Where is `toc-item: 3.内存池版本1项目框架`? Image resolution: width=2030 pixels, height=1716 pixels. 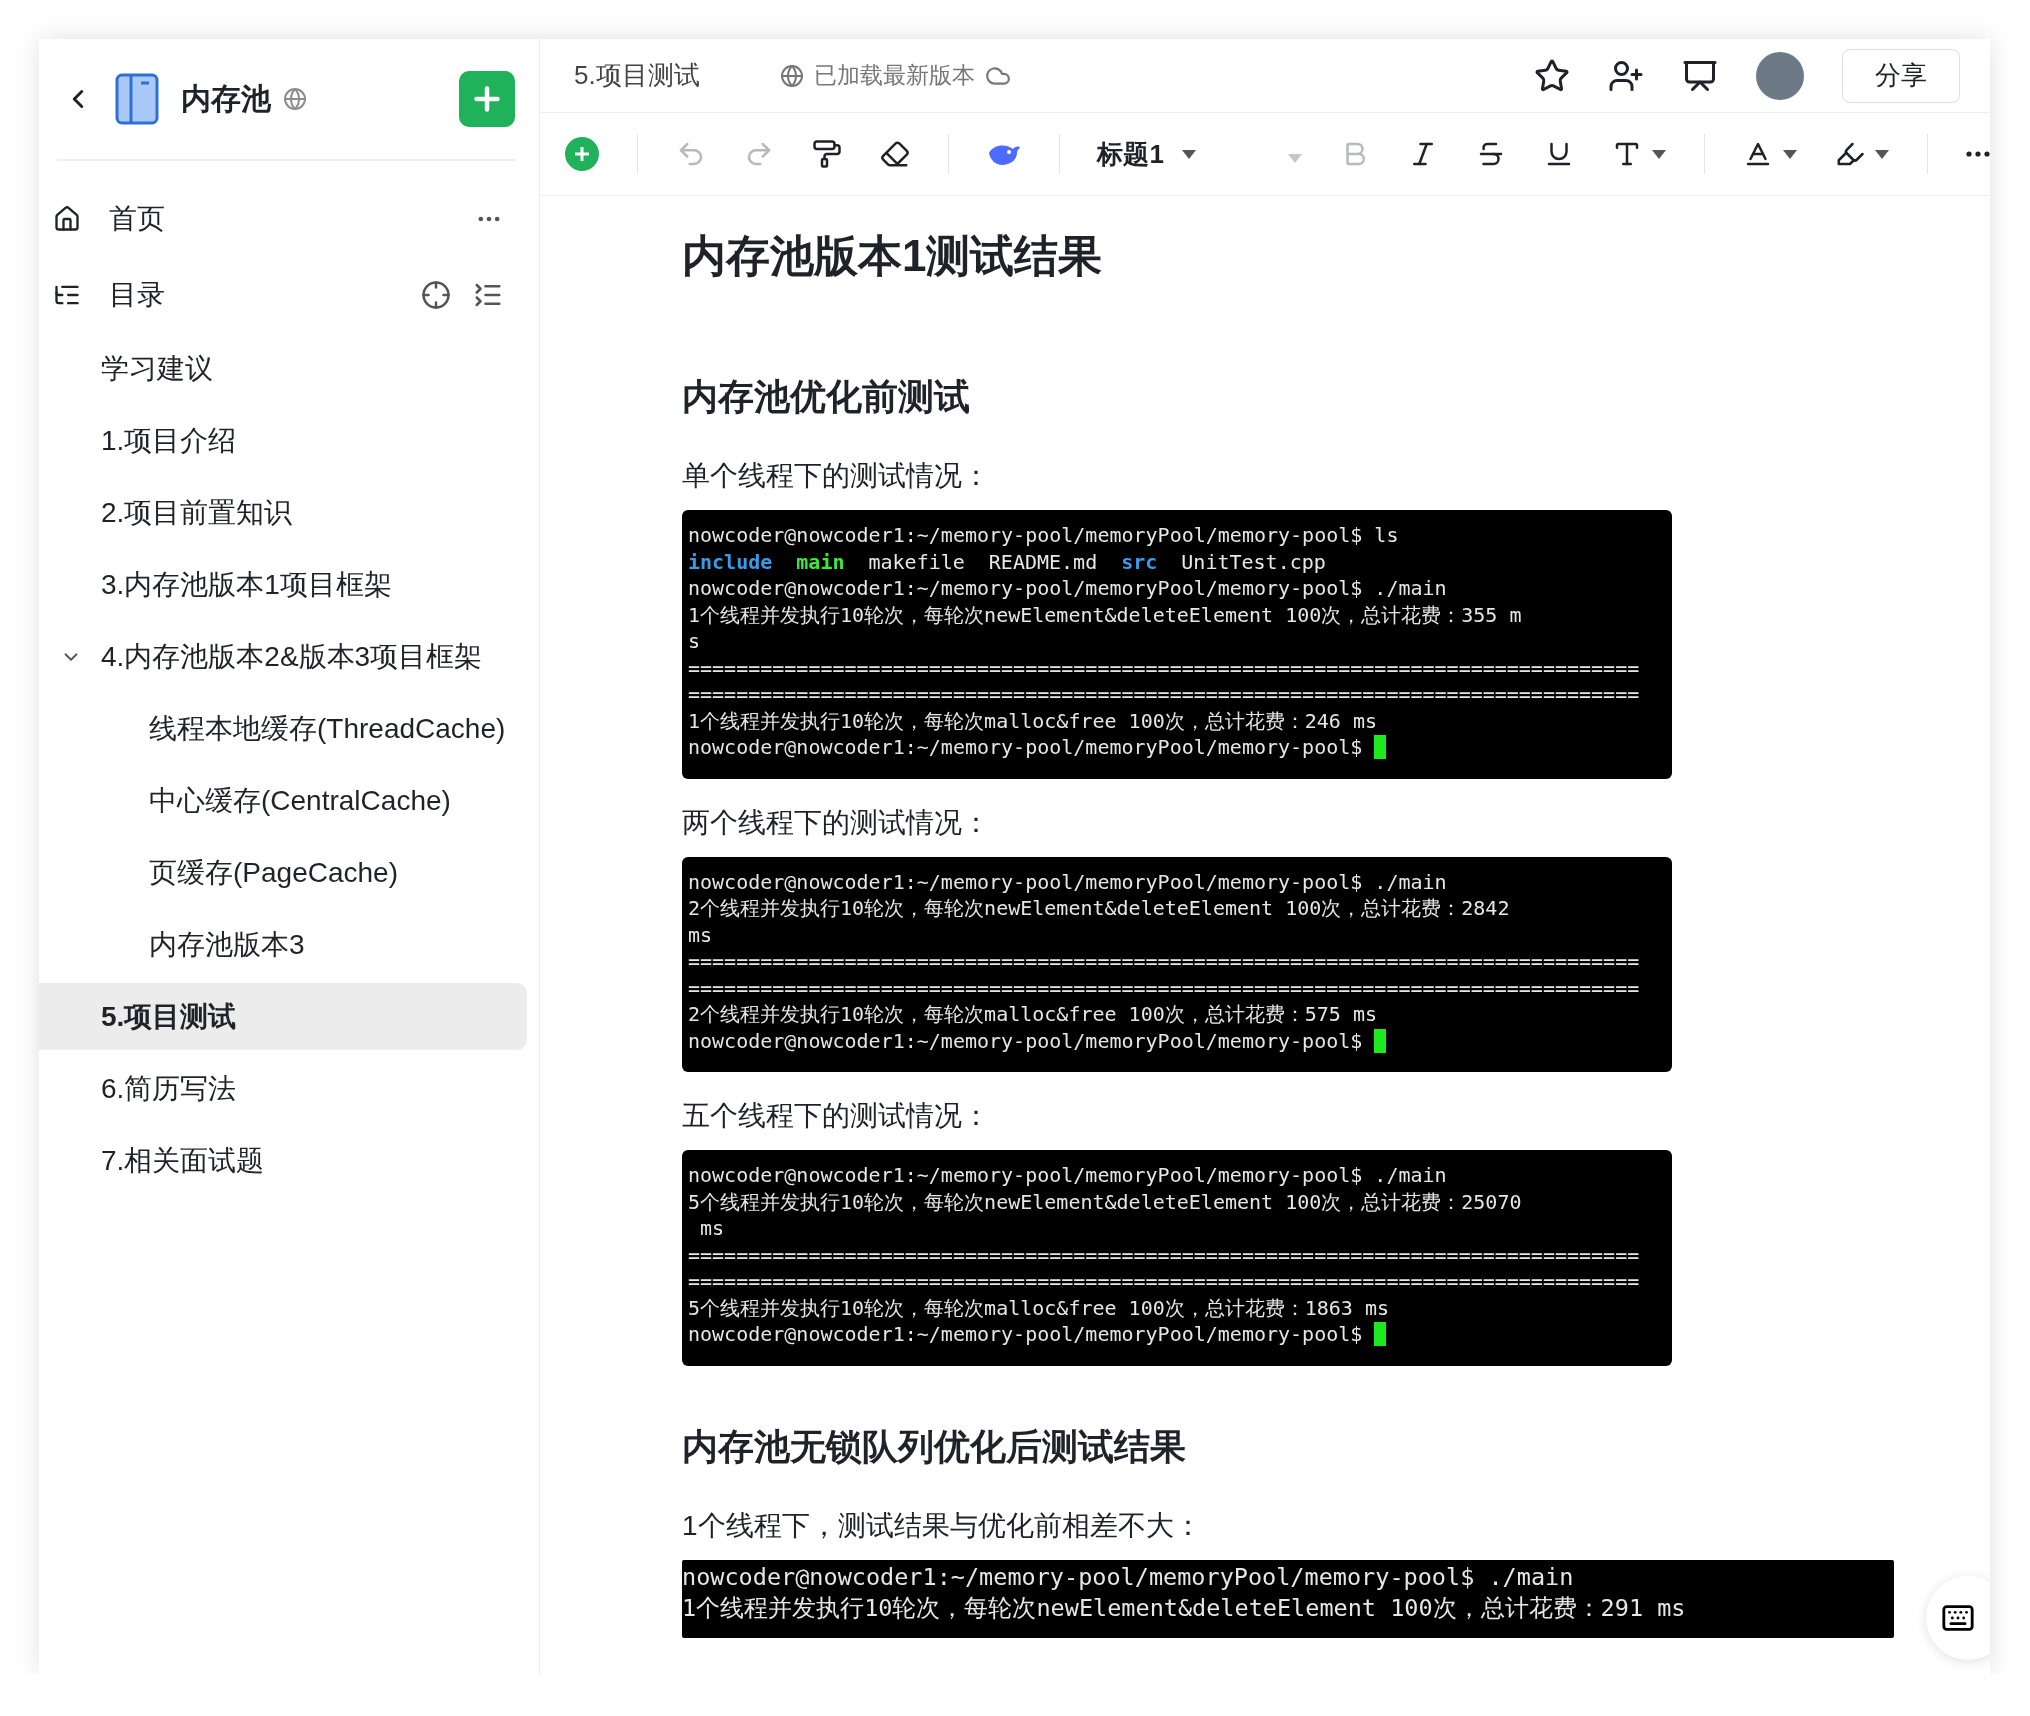
toc-item: 3.内存池版本1项目框架 is located at coordinates (283, 584).